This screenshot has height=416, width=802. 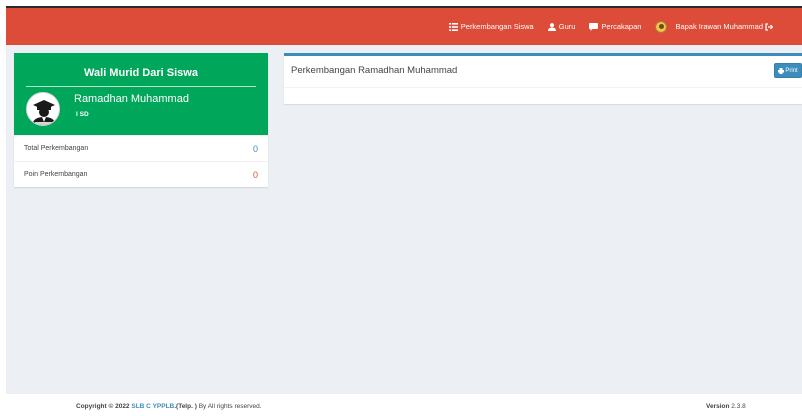 What do you see at coordinates (781, 70) in the screenshot?
I see `print-icon` at bounding box center [781, 70].